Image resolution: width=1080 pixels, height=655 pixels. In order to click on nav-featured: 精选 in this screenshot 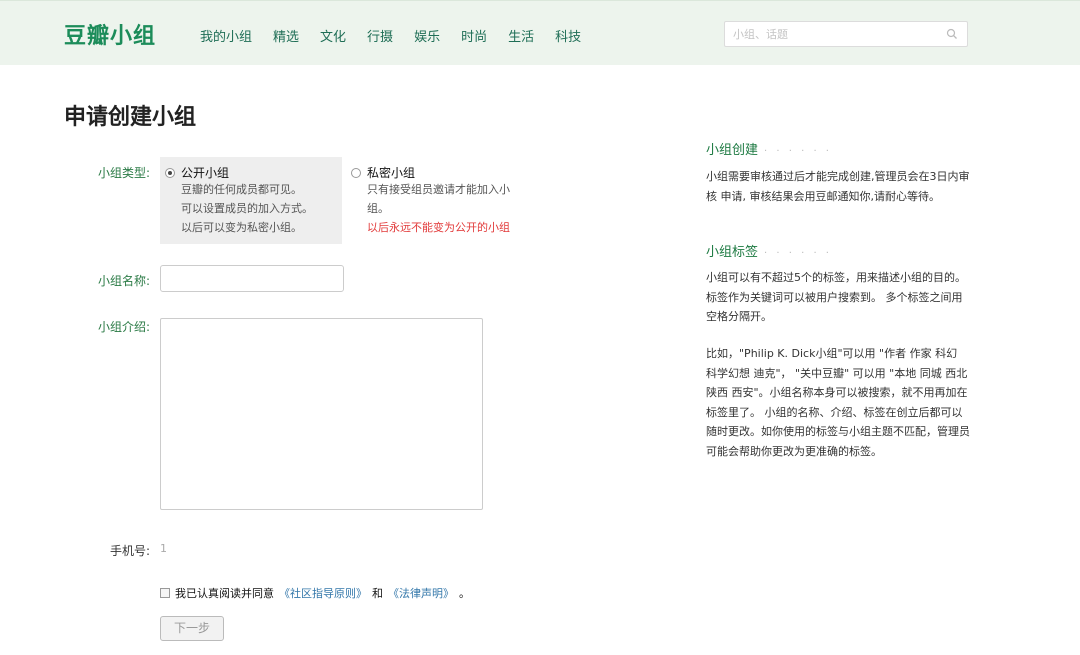, I will do `click(286, 35)`.